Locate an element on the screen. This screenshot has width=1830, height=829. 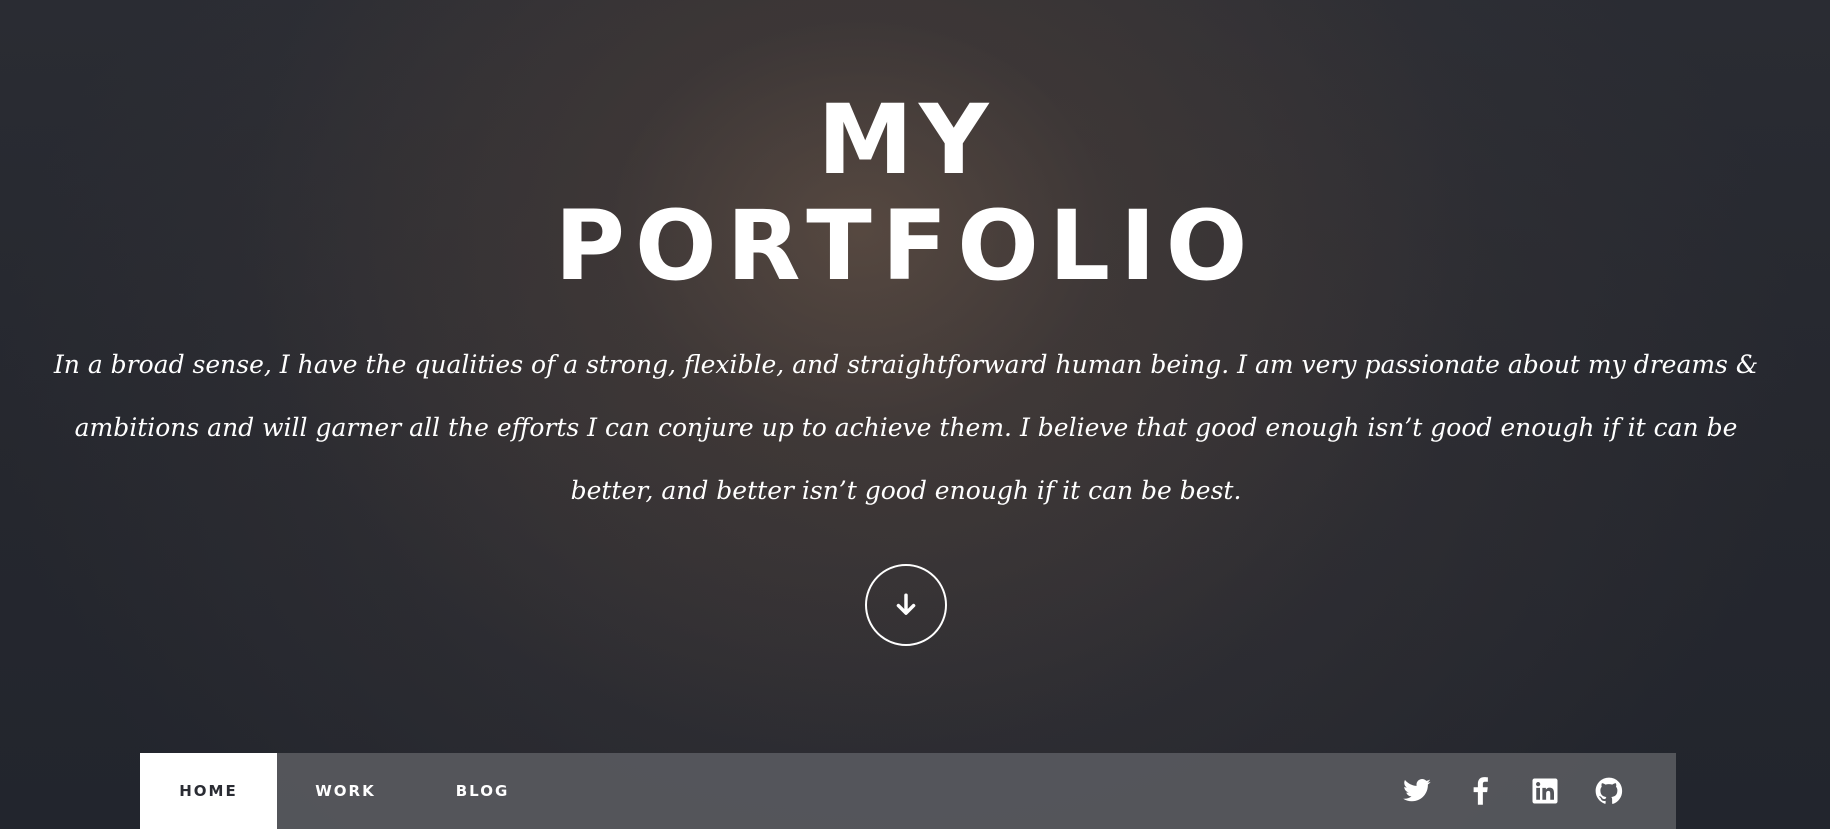
nav-item-blog: BLOG is located at coordinates (482, 791).